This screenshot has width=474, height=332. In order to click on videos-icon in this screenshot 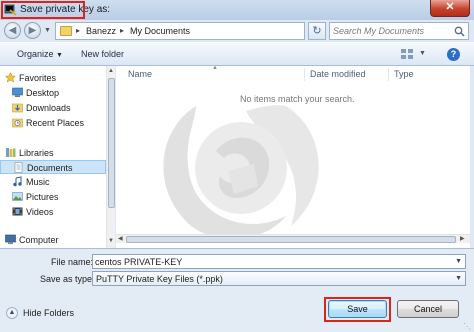, I will do `click(17, 211)`.